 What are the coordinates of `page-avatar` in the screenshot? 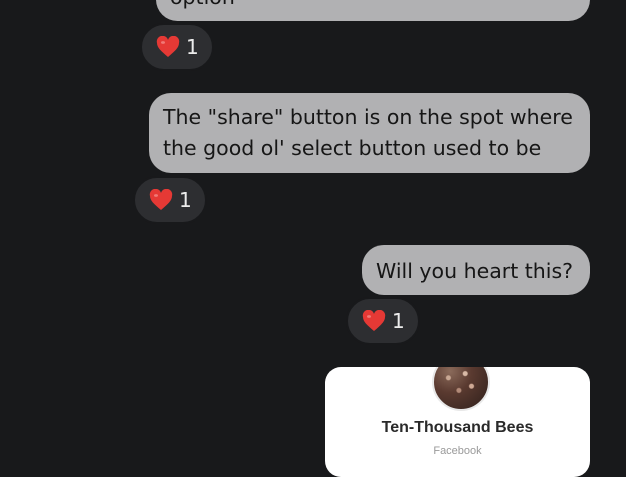 It's located at (461, 389).